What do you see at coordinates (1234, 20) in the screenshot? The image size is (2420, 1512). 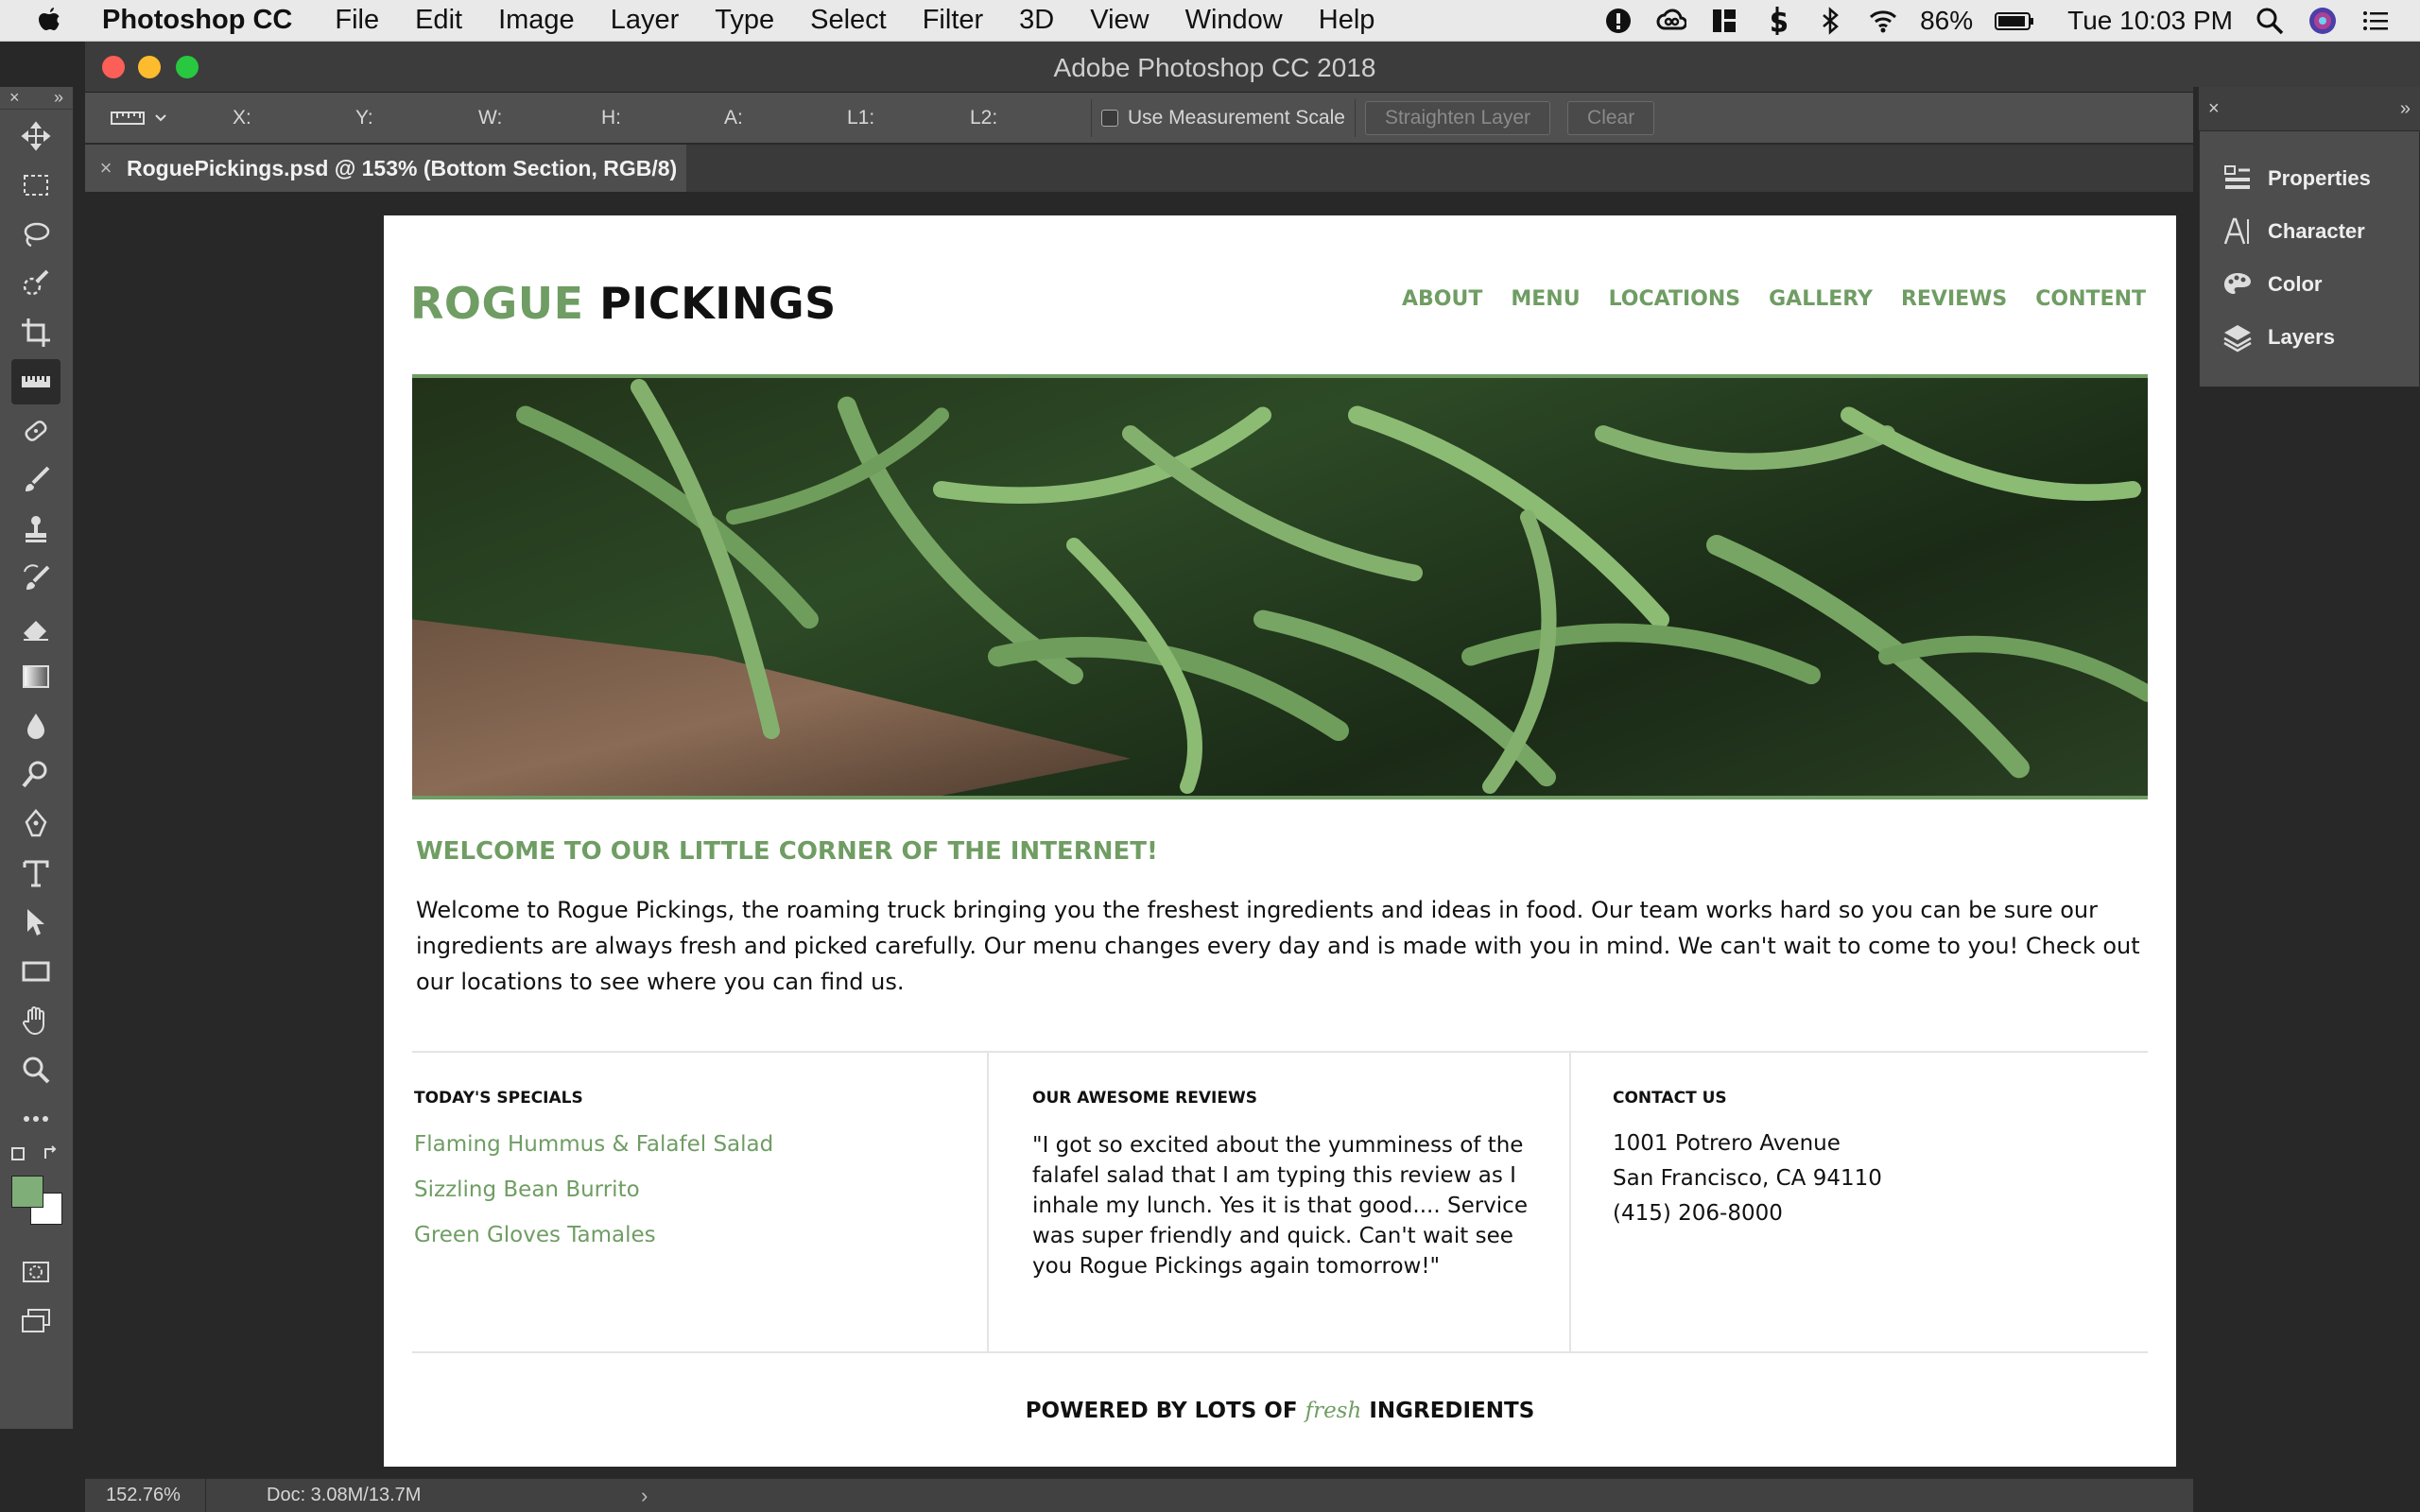 I see `menu-window: Window` at bounding box center [1234, 20].